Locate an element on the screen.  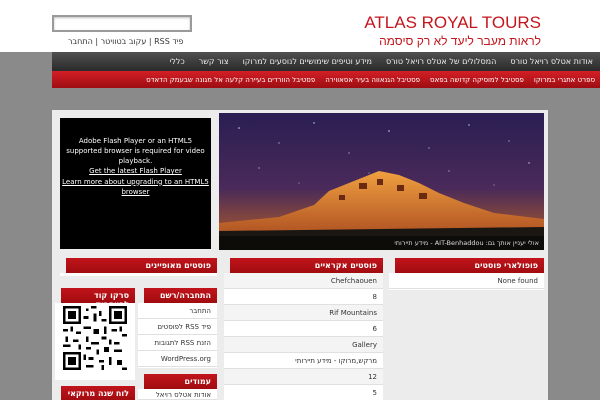
widget-title-popular: פופולארי פוסטים is located at coordinates (466, 265).